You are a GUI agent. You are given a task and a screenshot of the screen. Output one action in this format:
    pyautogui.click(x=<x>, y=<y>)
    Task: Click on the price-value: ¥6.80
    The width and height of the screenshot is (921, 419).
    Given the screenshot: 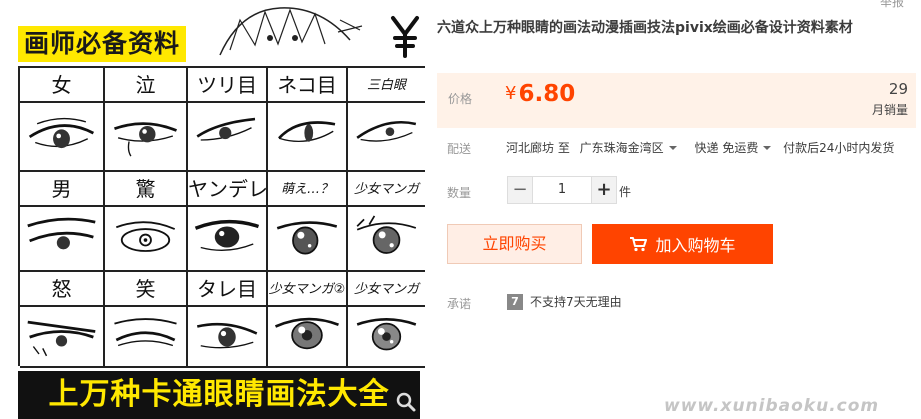 What is the action you would take?
    pyautogui.click(x=540, y=94)
    